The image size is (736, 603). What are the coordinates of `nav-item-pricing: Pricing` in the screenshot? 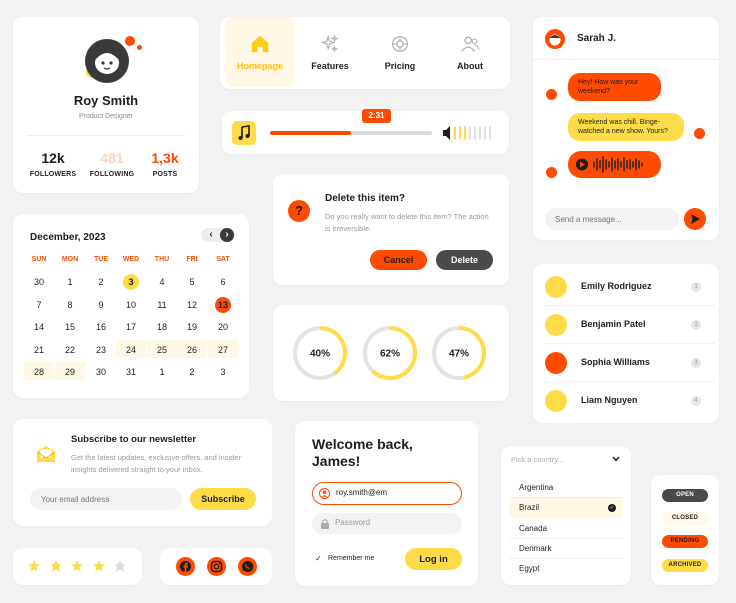 It's located at (400, 52).